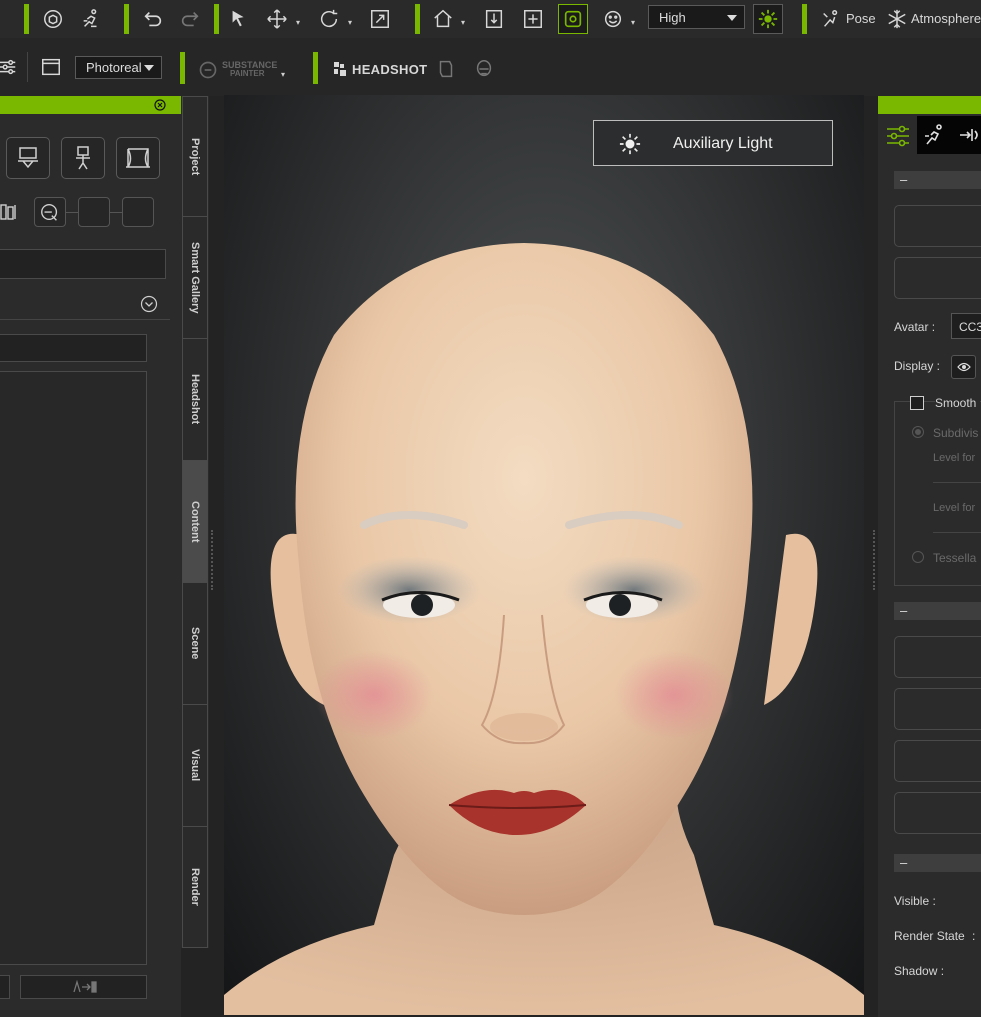 The image size is (981, 1017). Describe the element at coordinates (831, 19) in the screenshot. I see `pose-icon` at that location.